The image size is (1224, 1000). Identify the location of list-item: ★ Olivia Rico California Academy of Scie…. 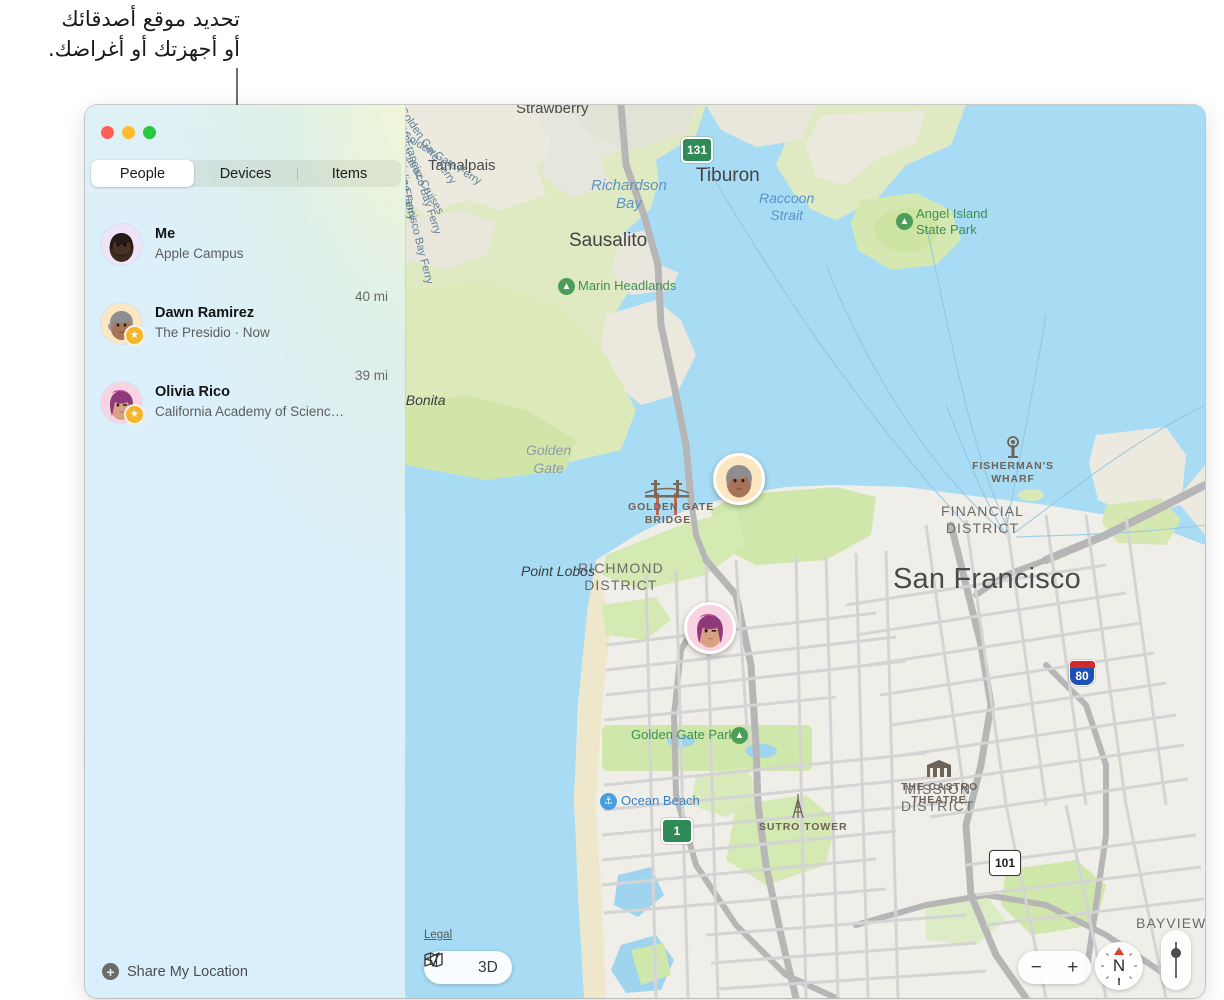
(245, 402).